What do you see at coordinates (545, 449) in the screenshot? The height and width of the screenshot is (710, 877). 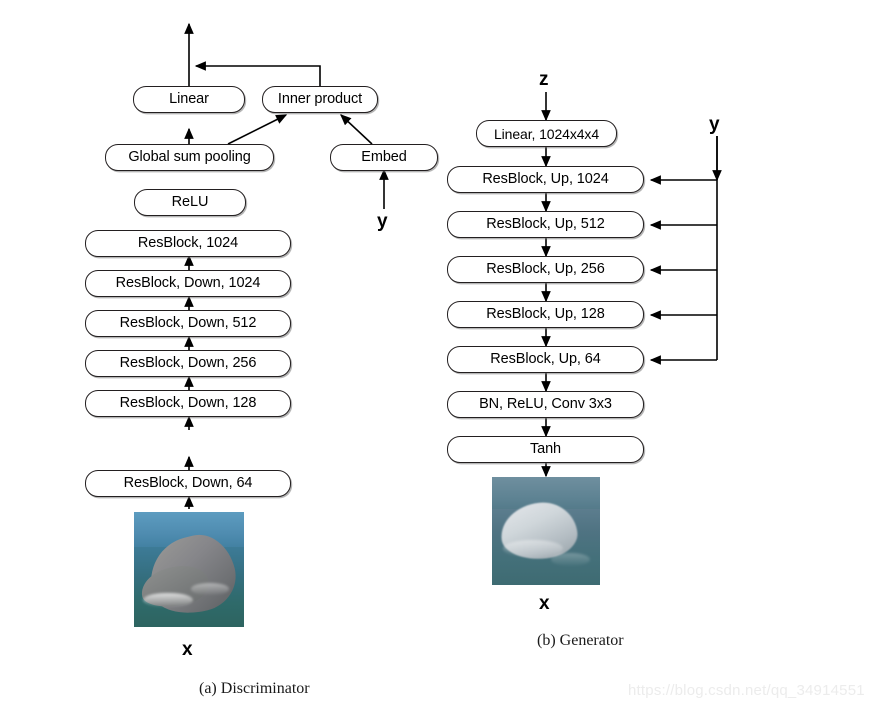 I see `node-tanh: Tanh` at bounding box center [545, 449].